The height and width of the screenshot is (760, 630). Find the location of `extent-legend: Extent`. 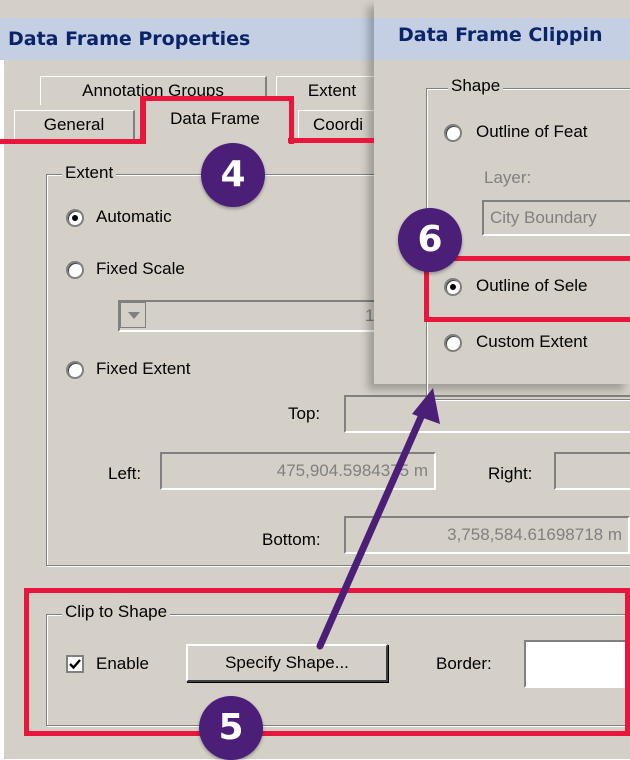

extent-legend: Extent is located at coordinates (89, 173).